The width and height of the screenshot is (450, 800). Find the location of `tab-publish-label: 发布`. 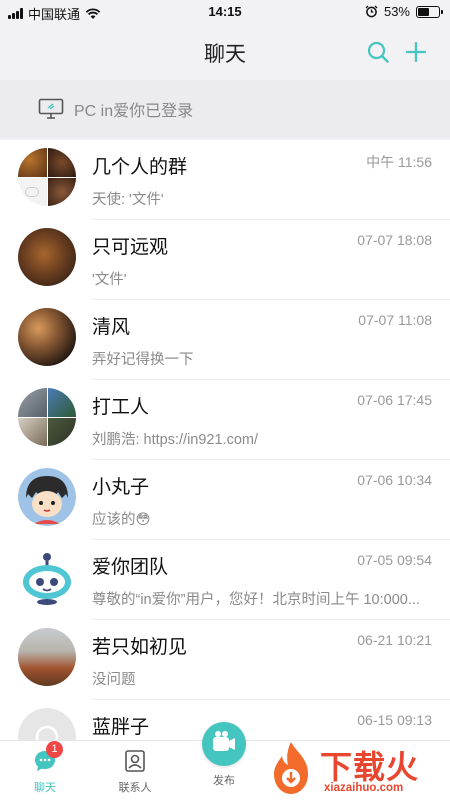

tab-publish-label: 发布 is located at coordinates (224, 781).